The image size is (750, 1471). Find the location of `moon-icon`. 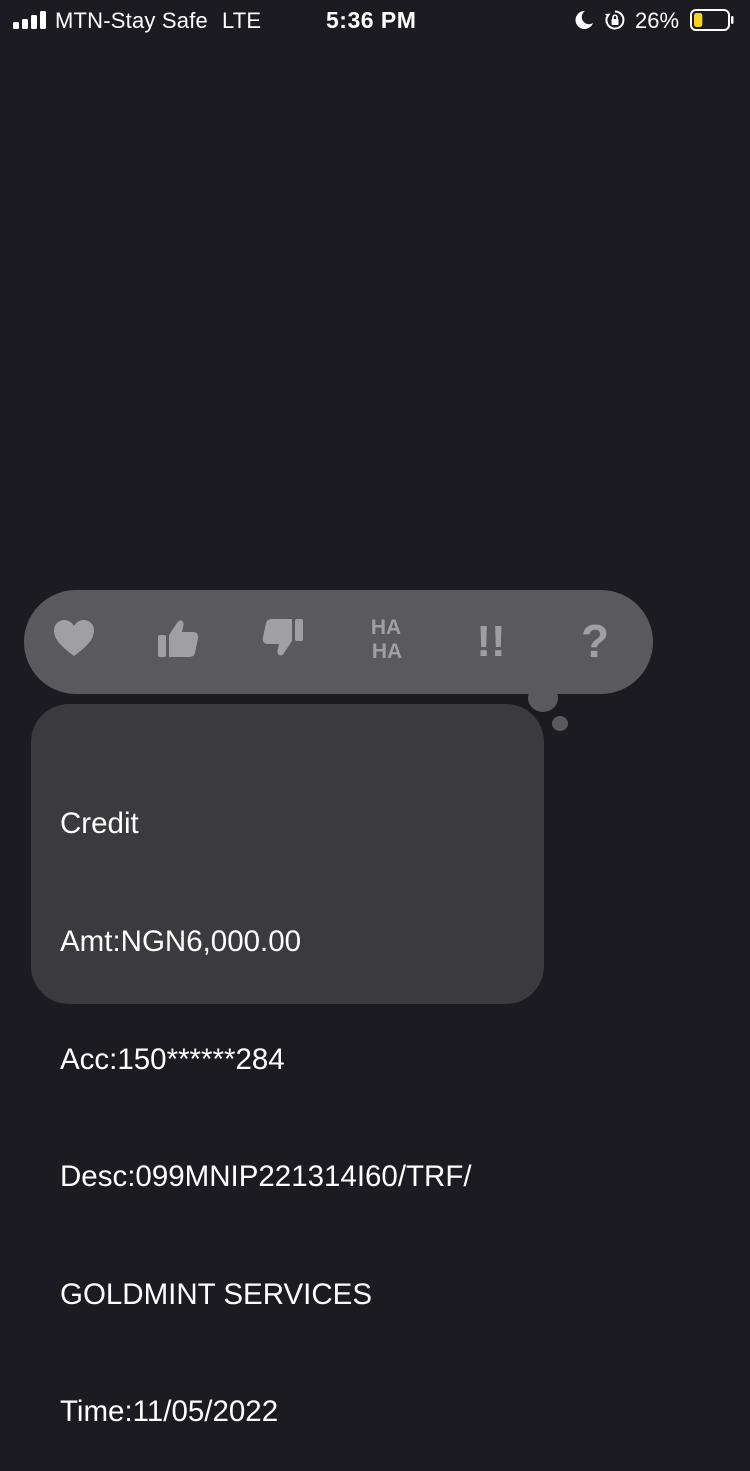

moon-icon is located at coordinates (584, 19).